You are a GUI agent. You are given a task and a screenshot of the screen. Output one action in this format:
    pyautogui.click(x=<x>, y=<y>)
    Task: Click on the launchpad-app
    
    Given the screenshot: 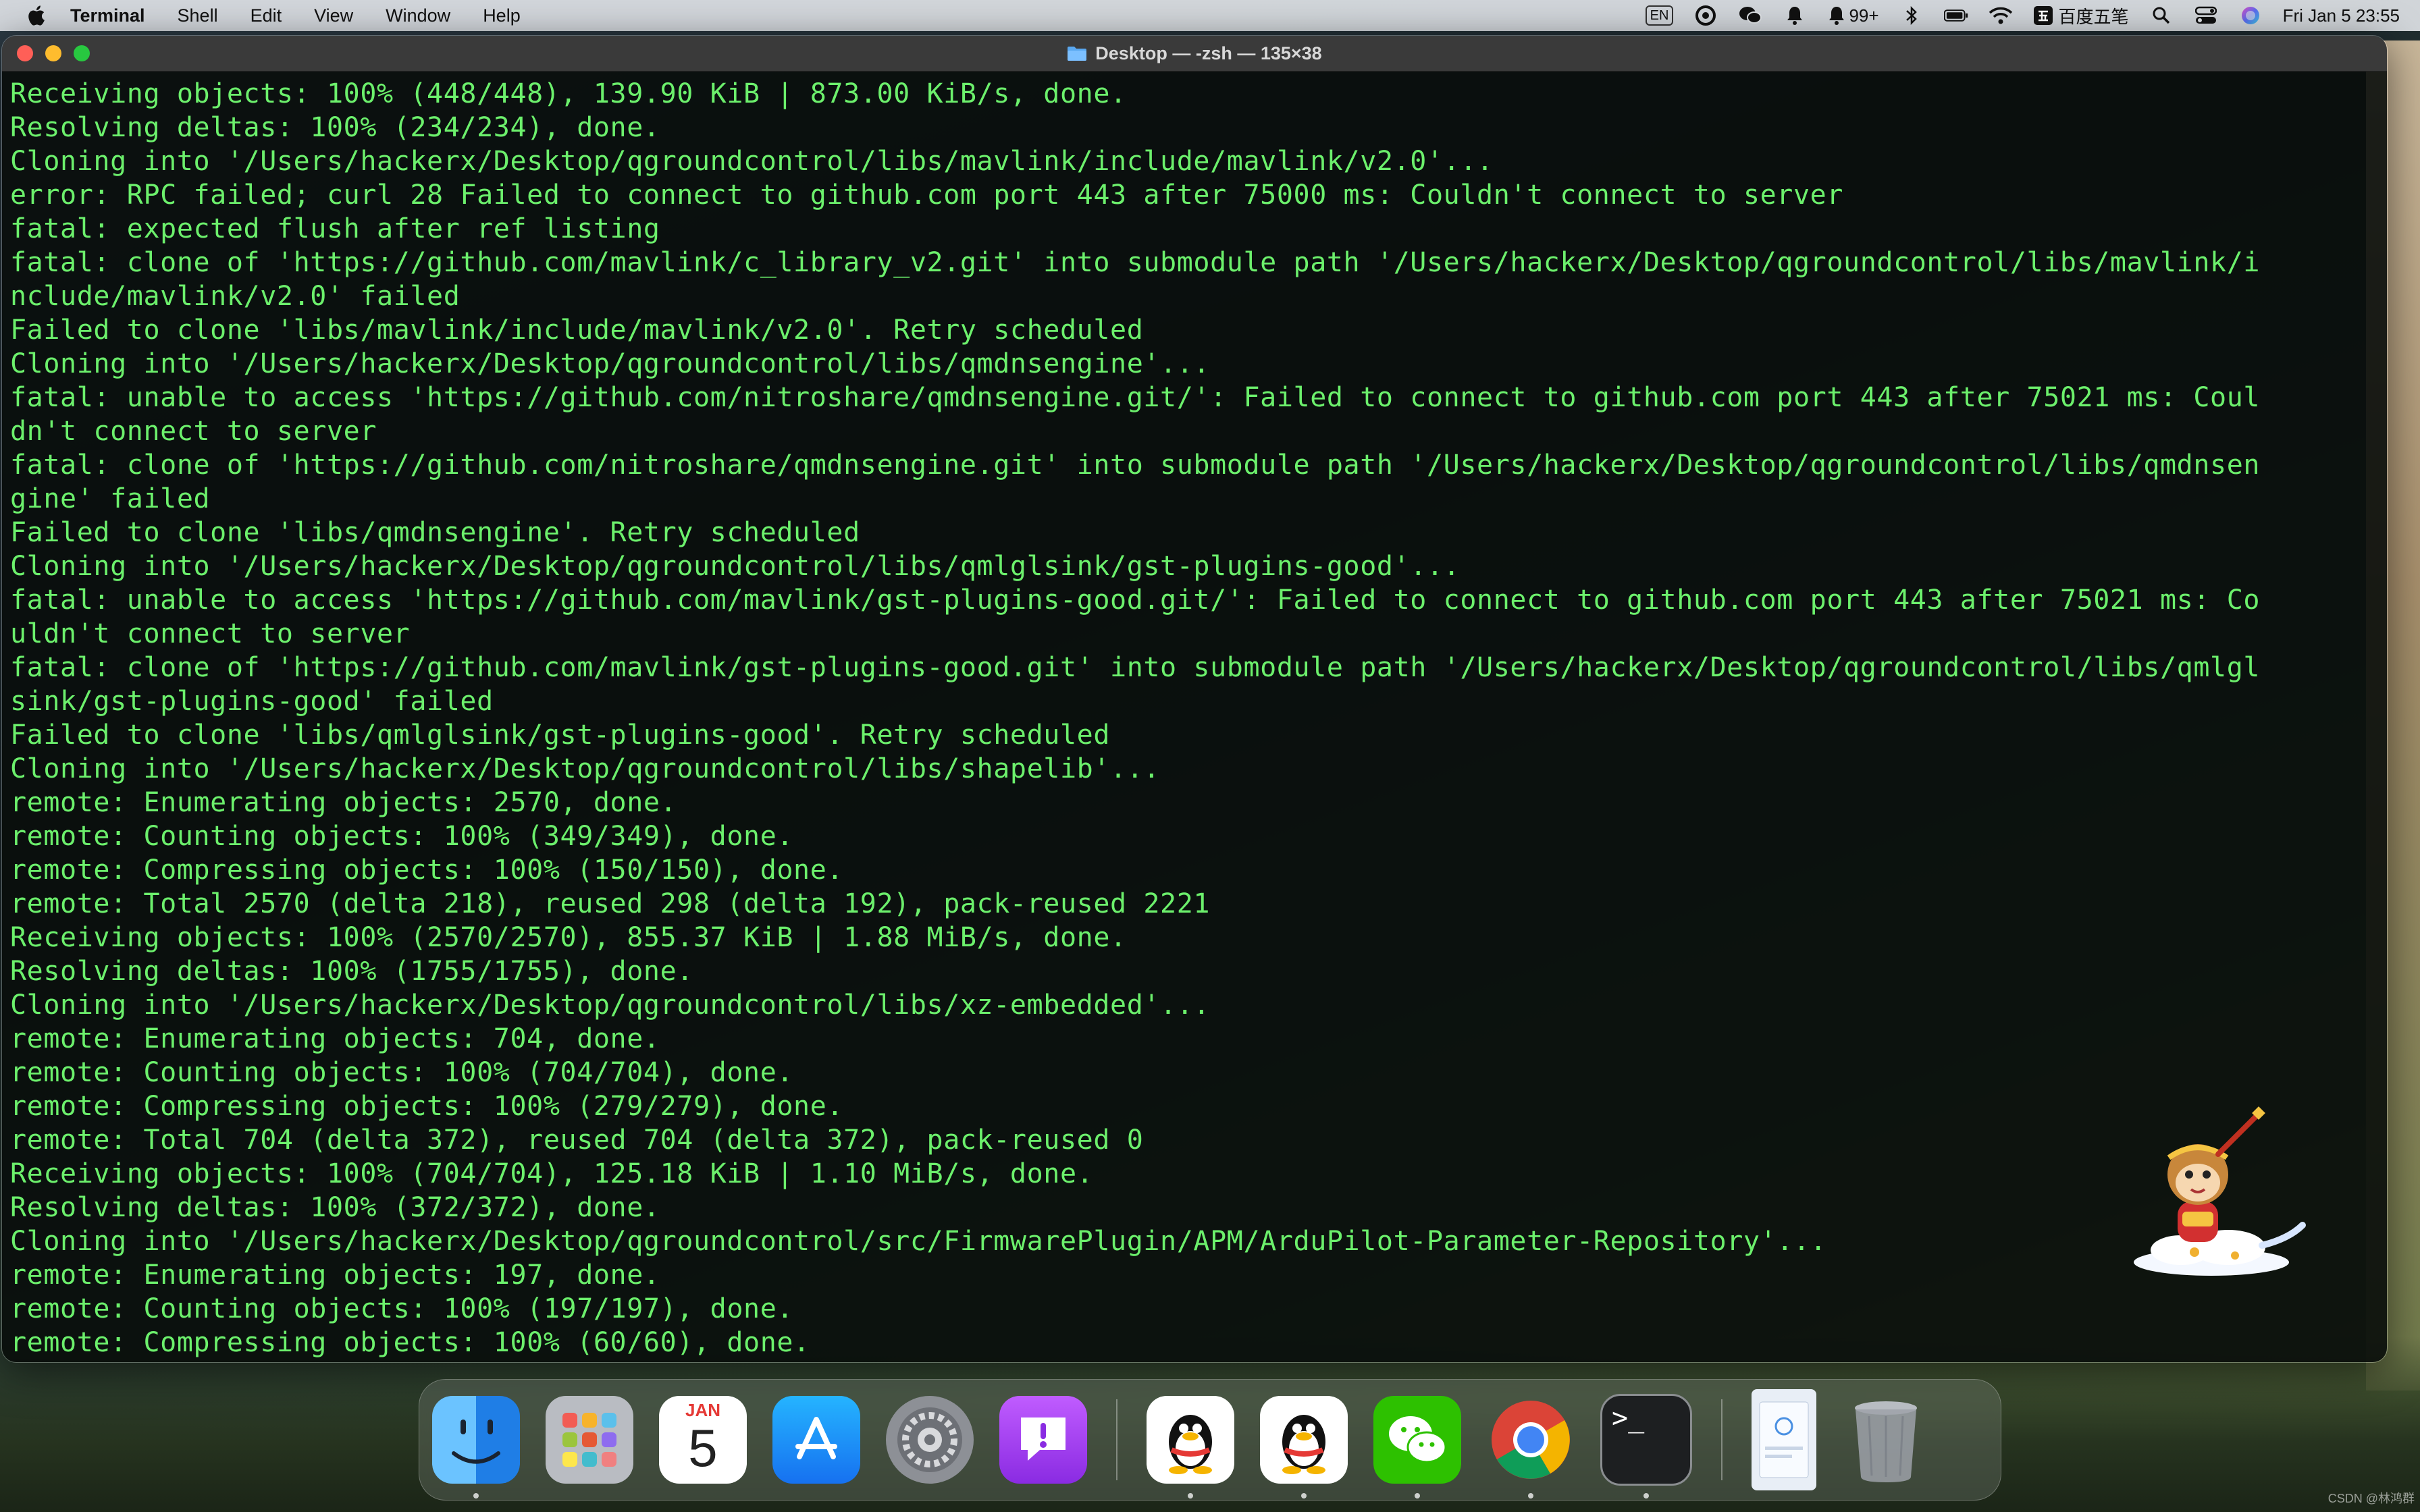 What is the action you would take?
    pyautogui.click(x=589, y=1440)
    